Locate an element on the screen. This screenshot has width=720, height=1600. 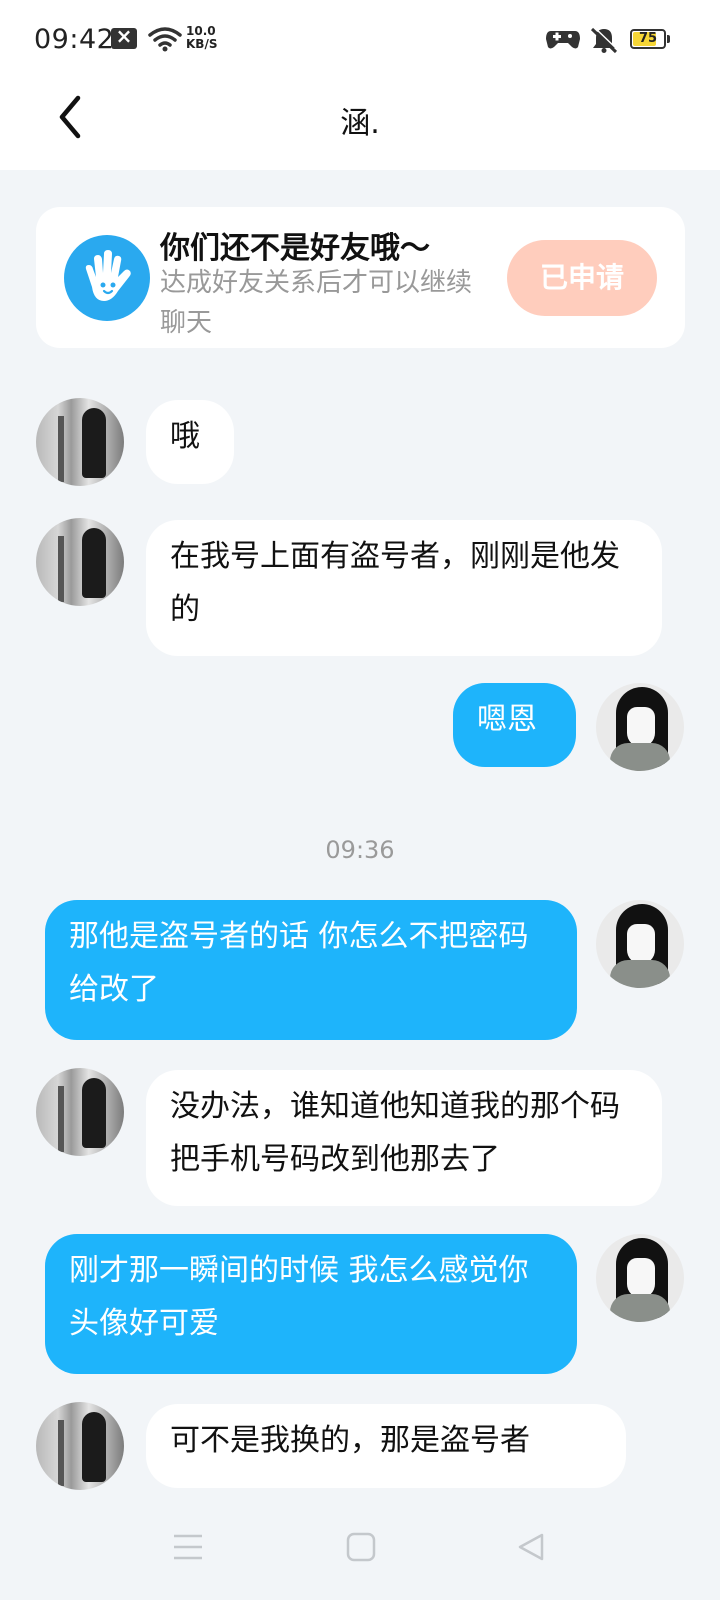
status-time: 09:42 is located at coordinates (74, 39).